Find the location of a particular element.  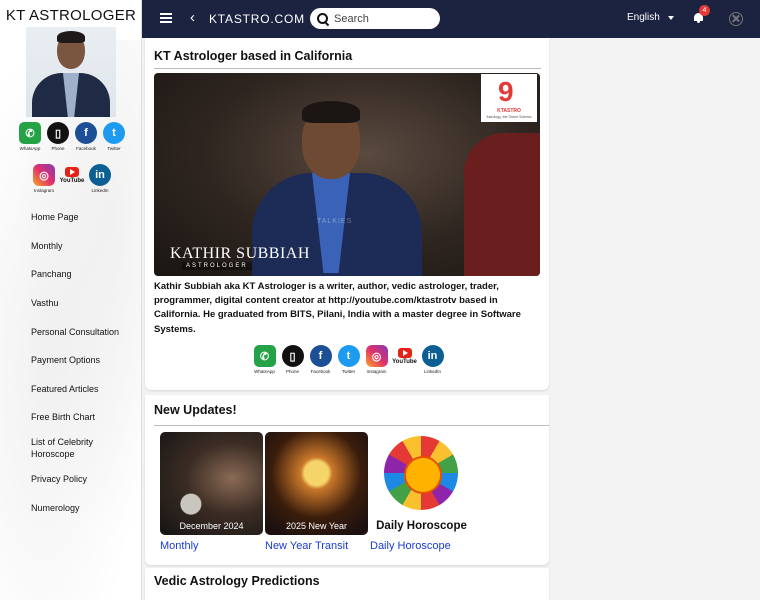

sidebar-whatsapp-link: ✆ WhatsApp is located at coordinates (30, 136).